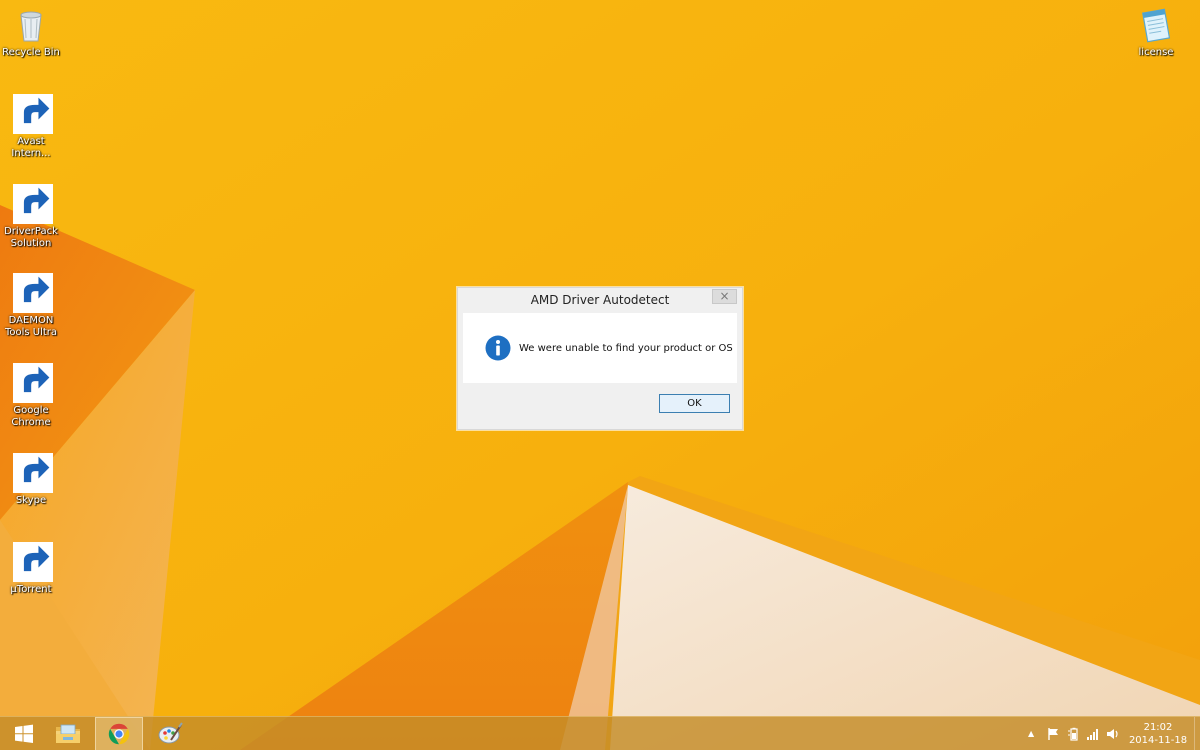 This screenshot has width=1200, height=750. I want to click on action-center-flag-icon, so click(1054, 734).